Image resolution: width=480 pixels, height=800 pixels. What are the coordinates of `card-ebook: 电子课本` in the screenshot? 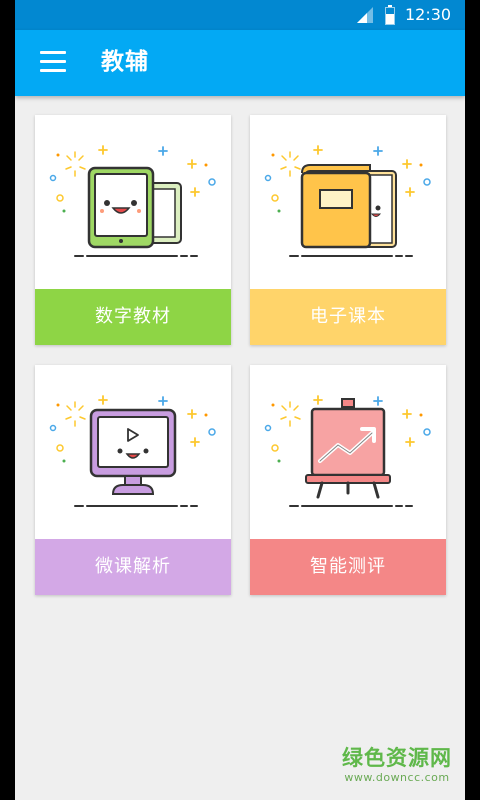 It's located at (348, 230).